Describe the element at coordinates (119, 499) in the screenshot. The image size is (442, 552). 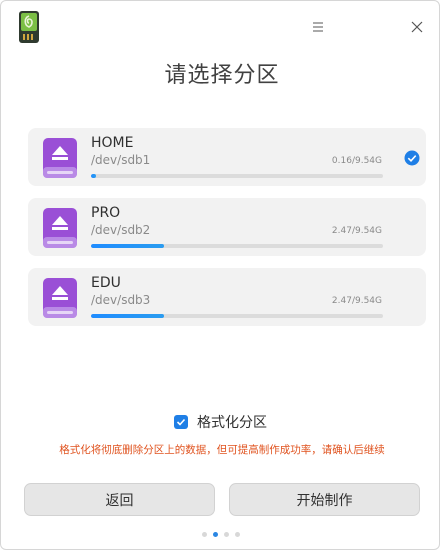
I see `back-button: 返回` at that location.